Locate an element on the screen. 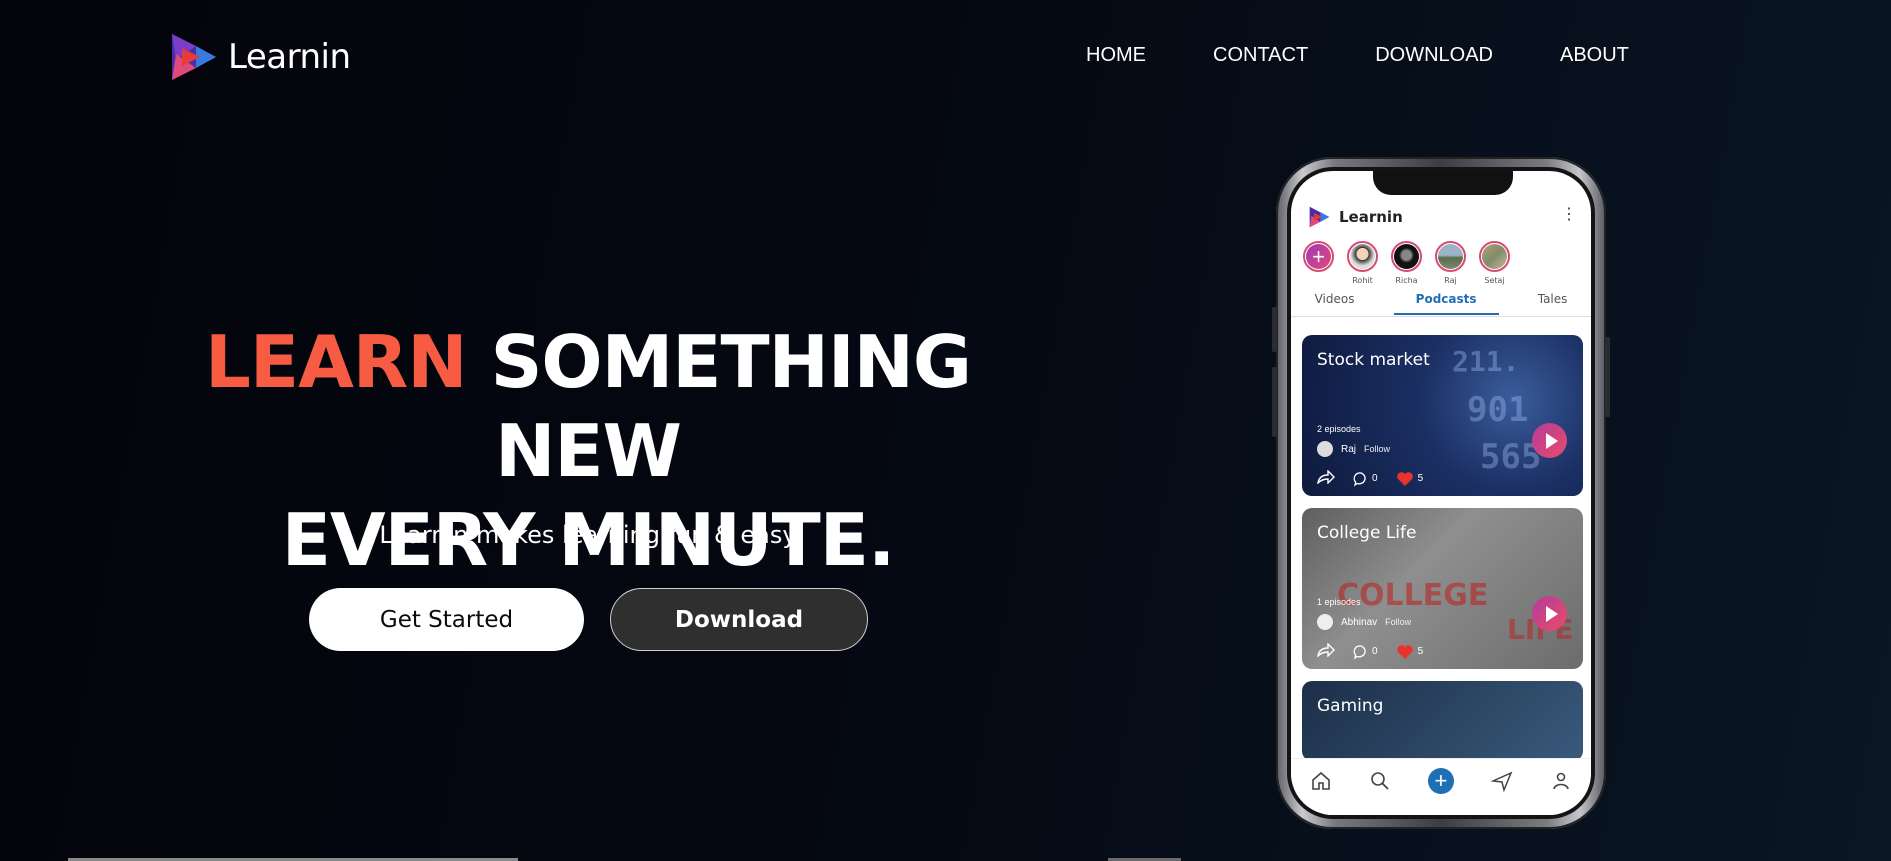  story-name: Raj is located at coordinates (1450, 280).